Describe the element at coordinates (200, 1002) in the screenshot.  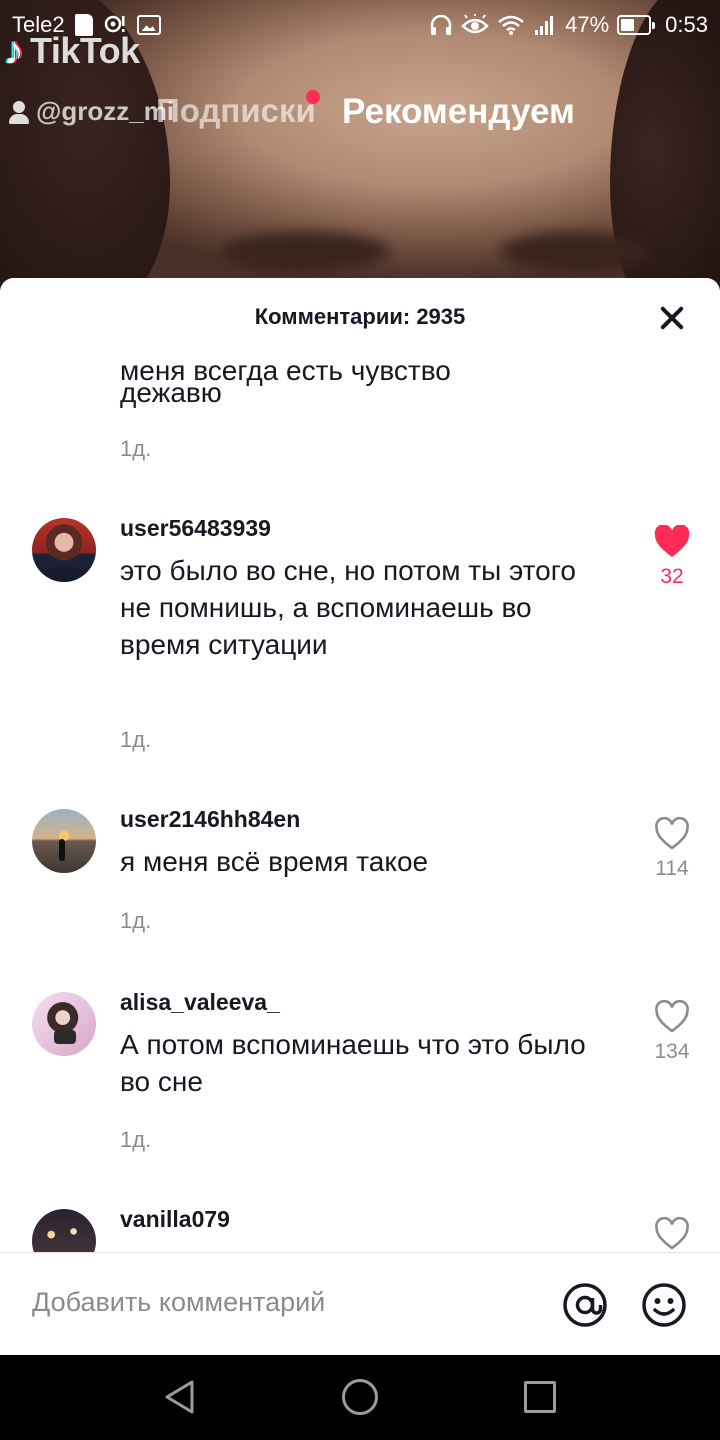
I see `comment-username: alisa_valeeva_` at that location.